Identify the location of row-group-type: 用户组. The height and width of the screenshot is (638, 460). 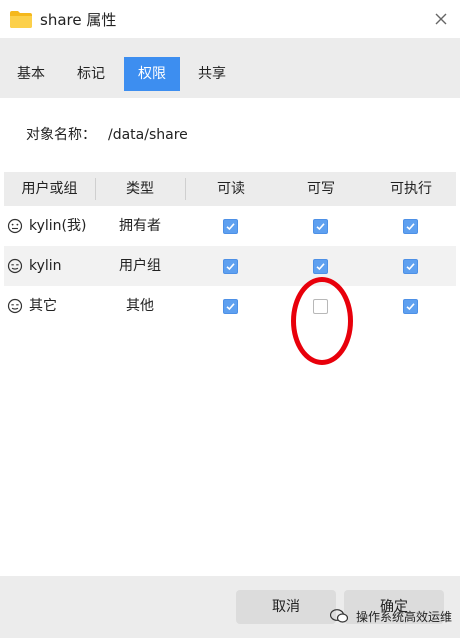
(140, 266).